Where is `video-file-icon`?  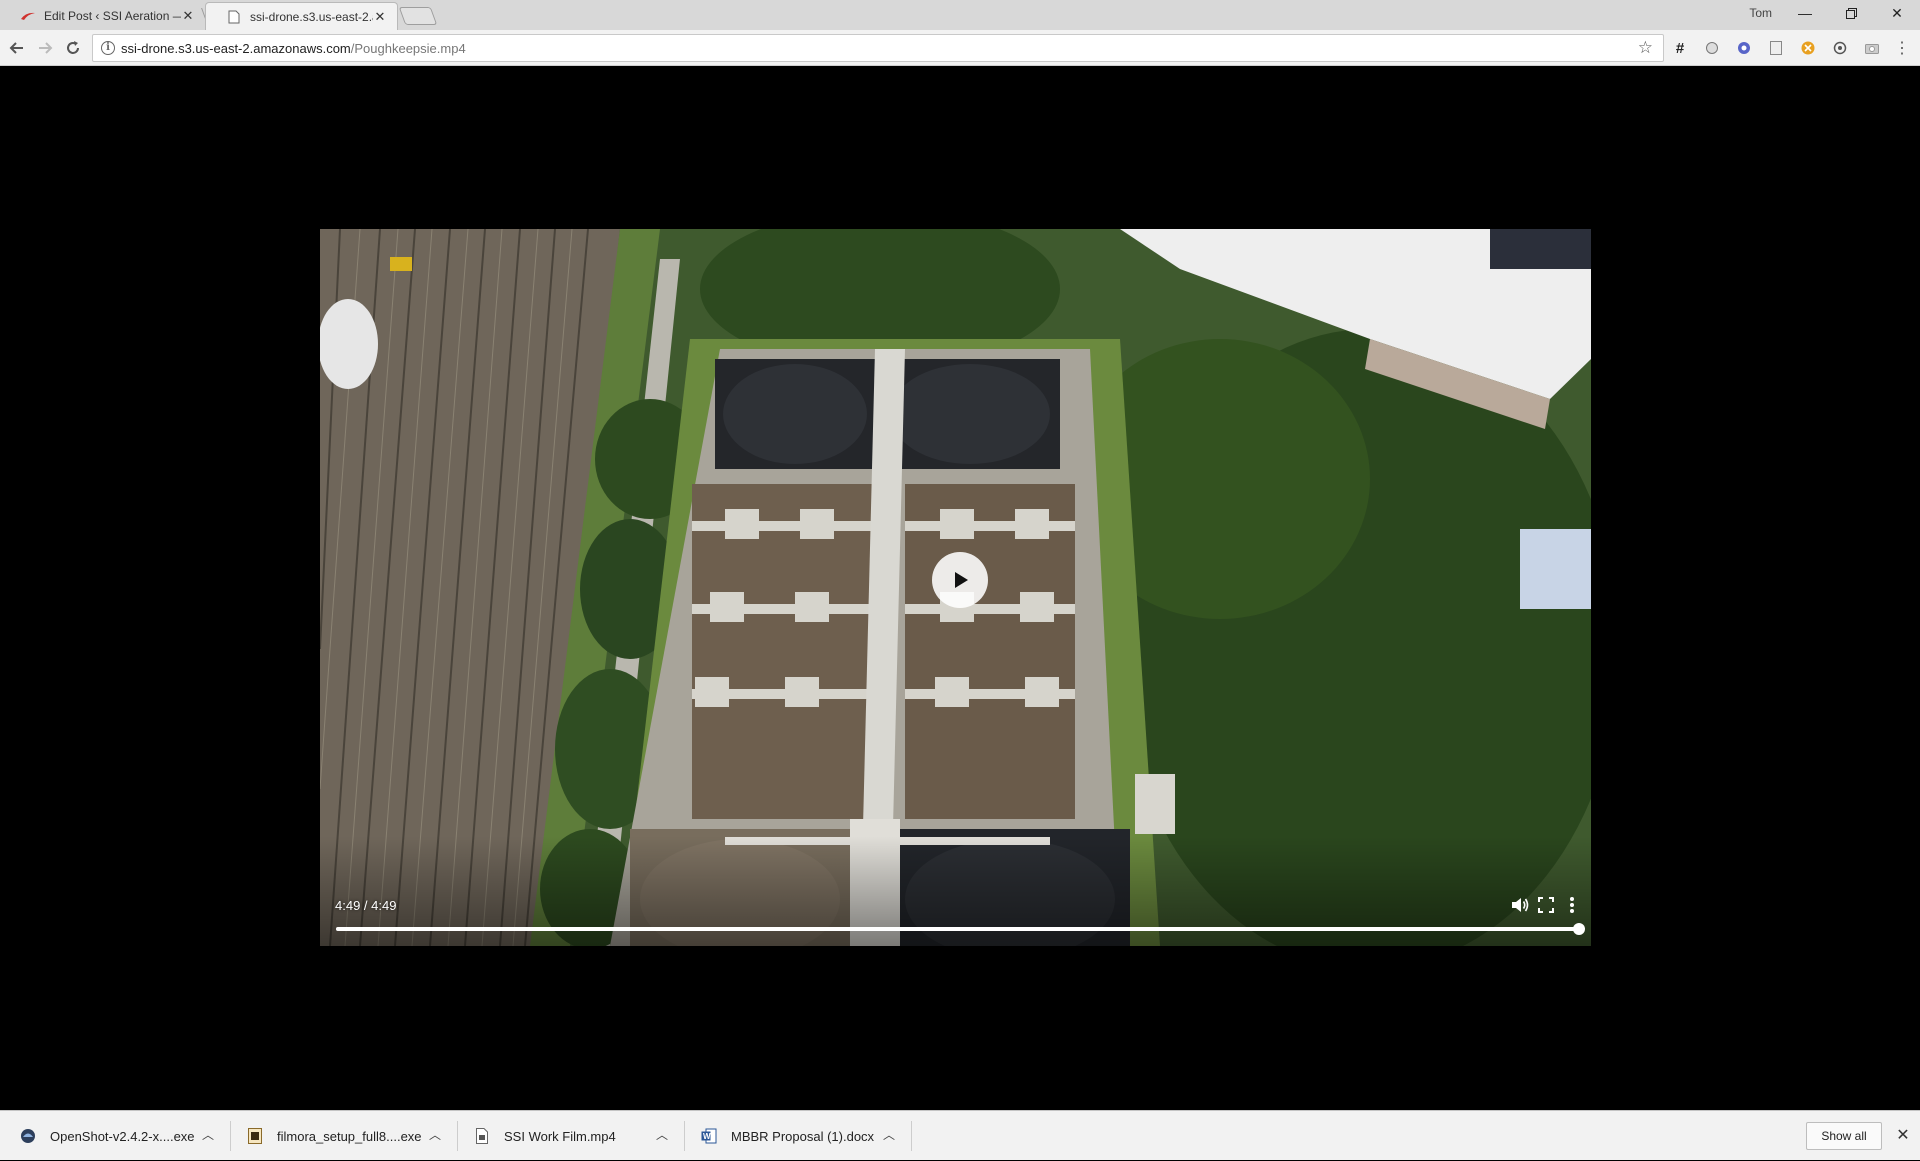
video-file-icon is located at coordinates (482, 1136).